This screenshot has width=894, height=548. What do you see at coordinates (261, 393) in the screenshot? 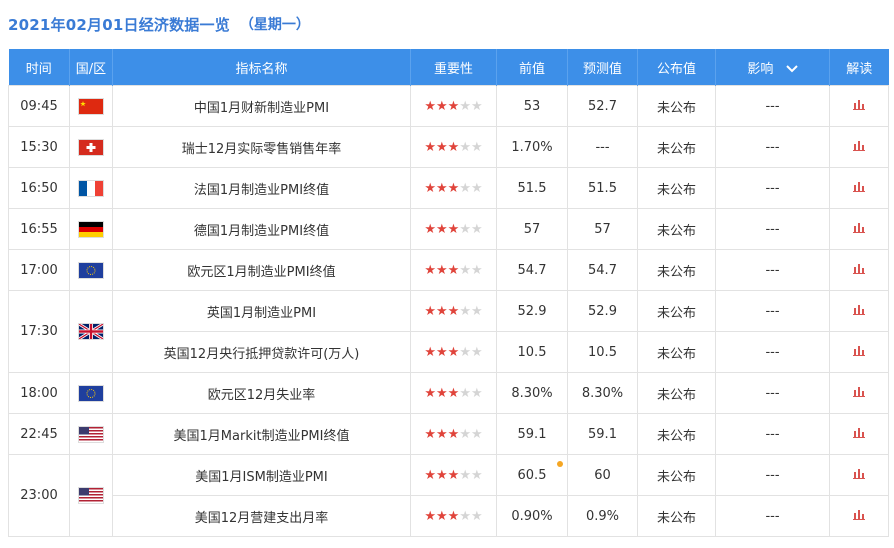
I see `indicator-name-link: 欧元区12月失业率` at bounding box center [261, 393].